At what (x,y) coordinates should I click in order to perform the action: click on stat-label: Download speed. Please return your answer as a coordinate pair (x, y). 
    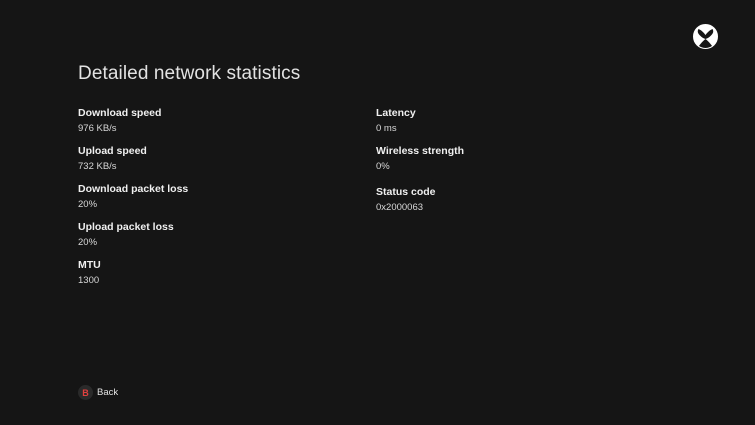
    Looking at the image, I should click on (120, 113).